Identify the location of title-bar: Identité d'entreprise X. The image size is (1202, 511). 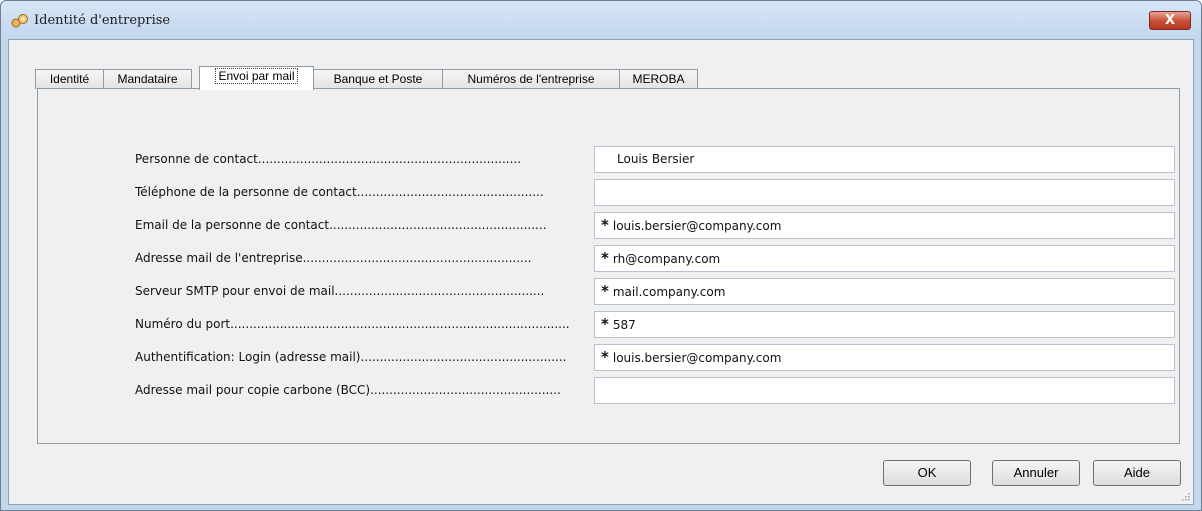
(601, 20).